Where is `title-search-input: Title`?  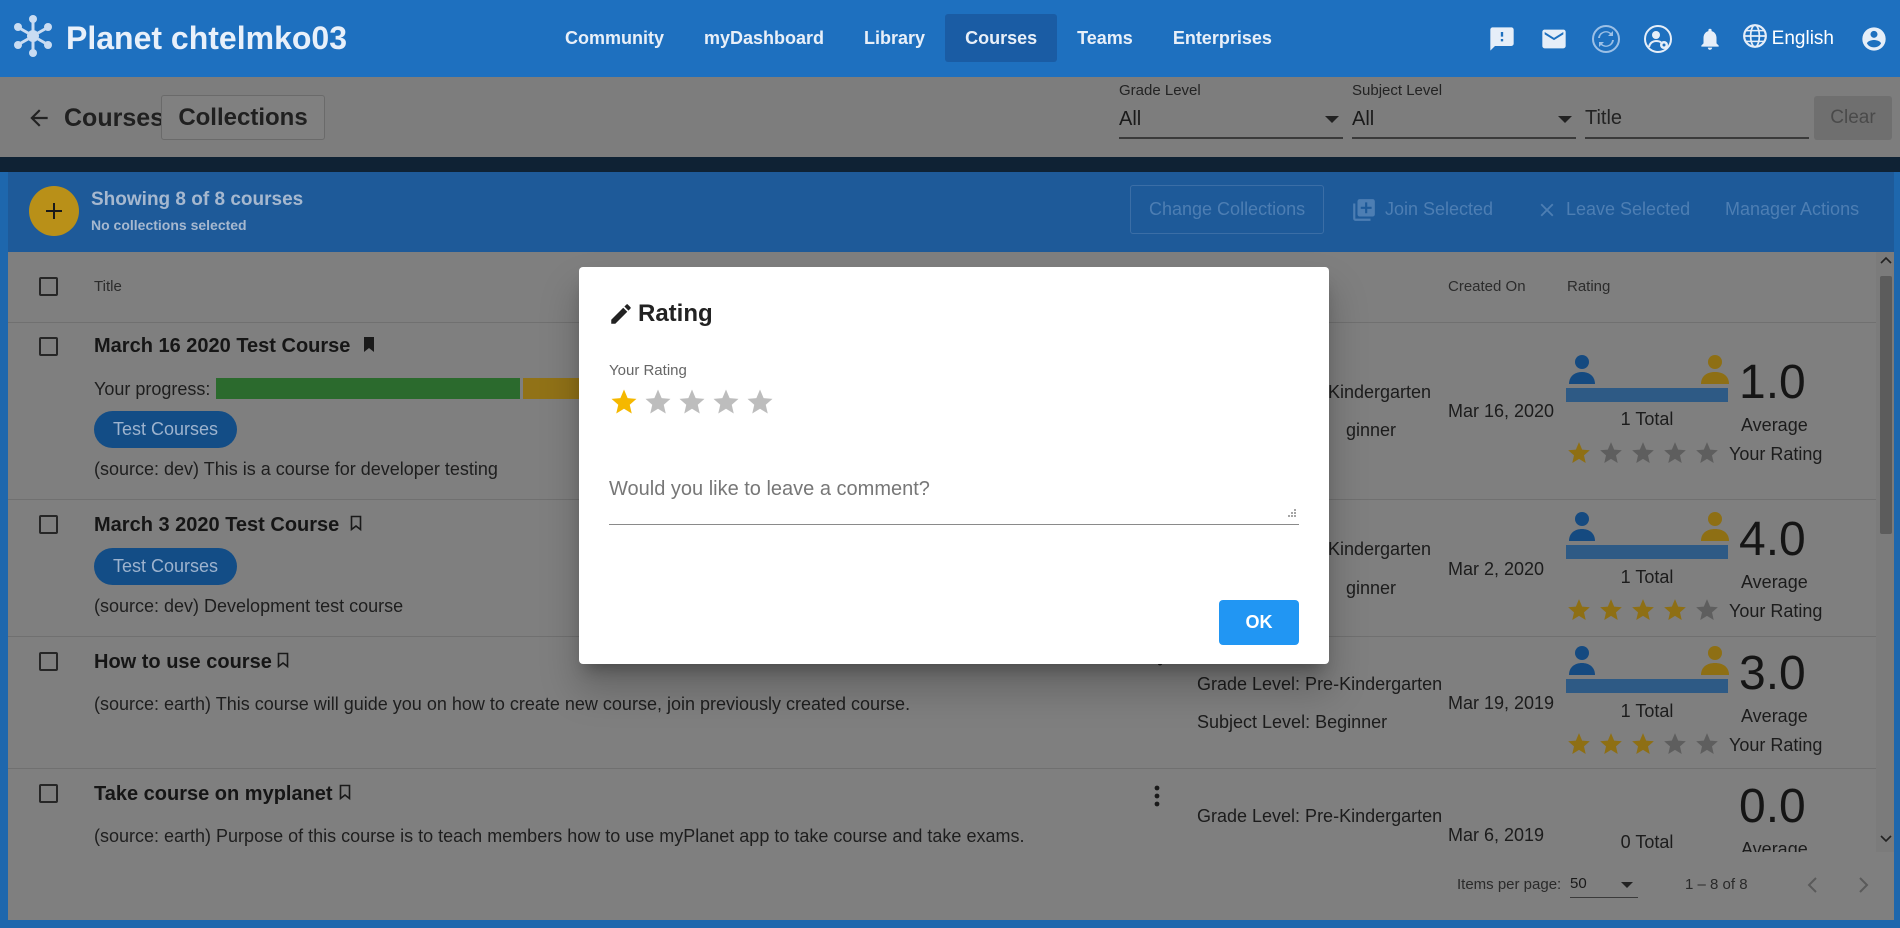
title-search-input: Title is located at coordinates (1603, 118).